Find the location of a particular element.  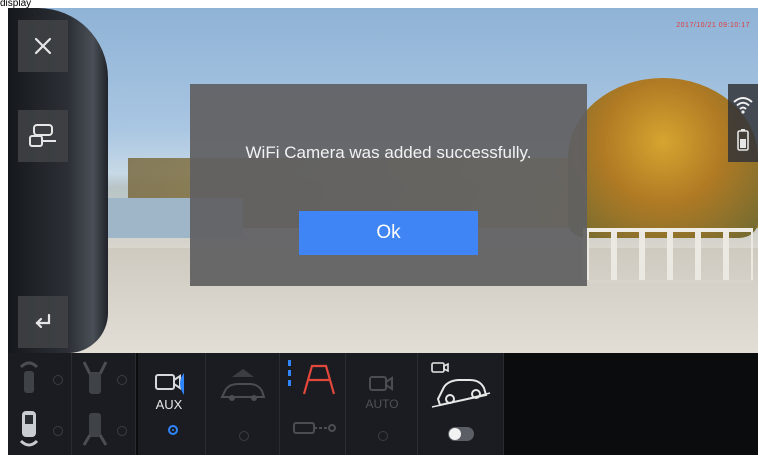

offroad-toggle is located at coordinates (461, 434).